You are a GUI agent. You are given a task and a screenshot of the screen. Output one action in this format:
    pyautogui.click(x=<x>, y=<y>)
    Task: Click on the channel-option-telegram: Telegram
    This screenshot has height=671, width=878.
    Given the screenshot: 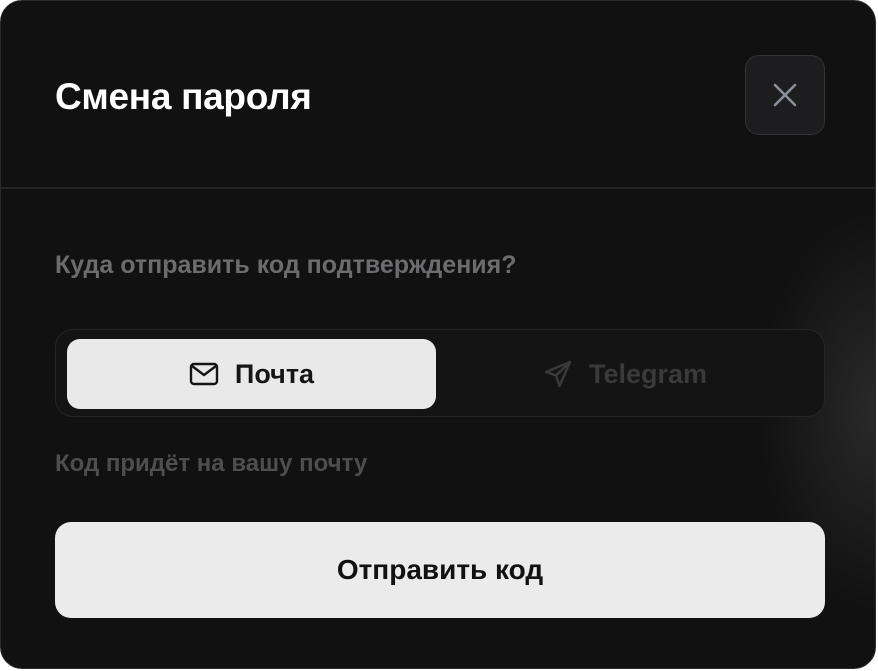 What is the action you would take?
    pyautogui.click(x=625, y=374)
    